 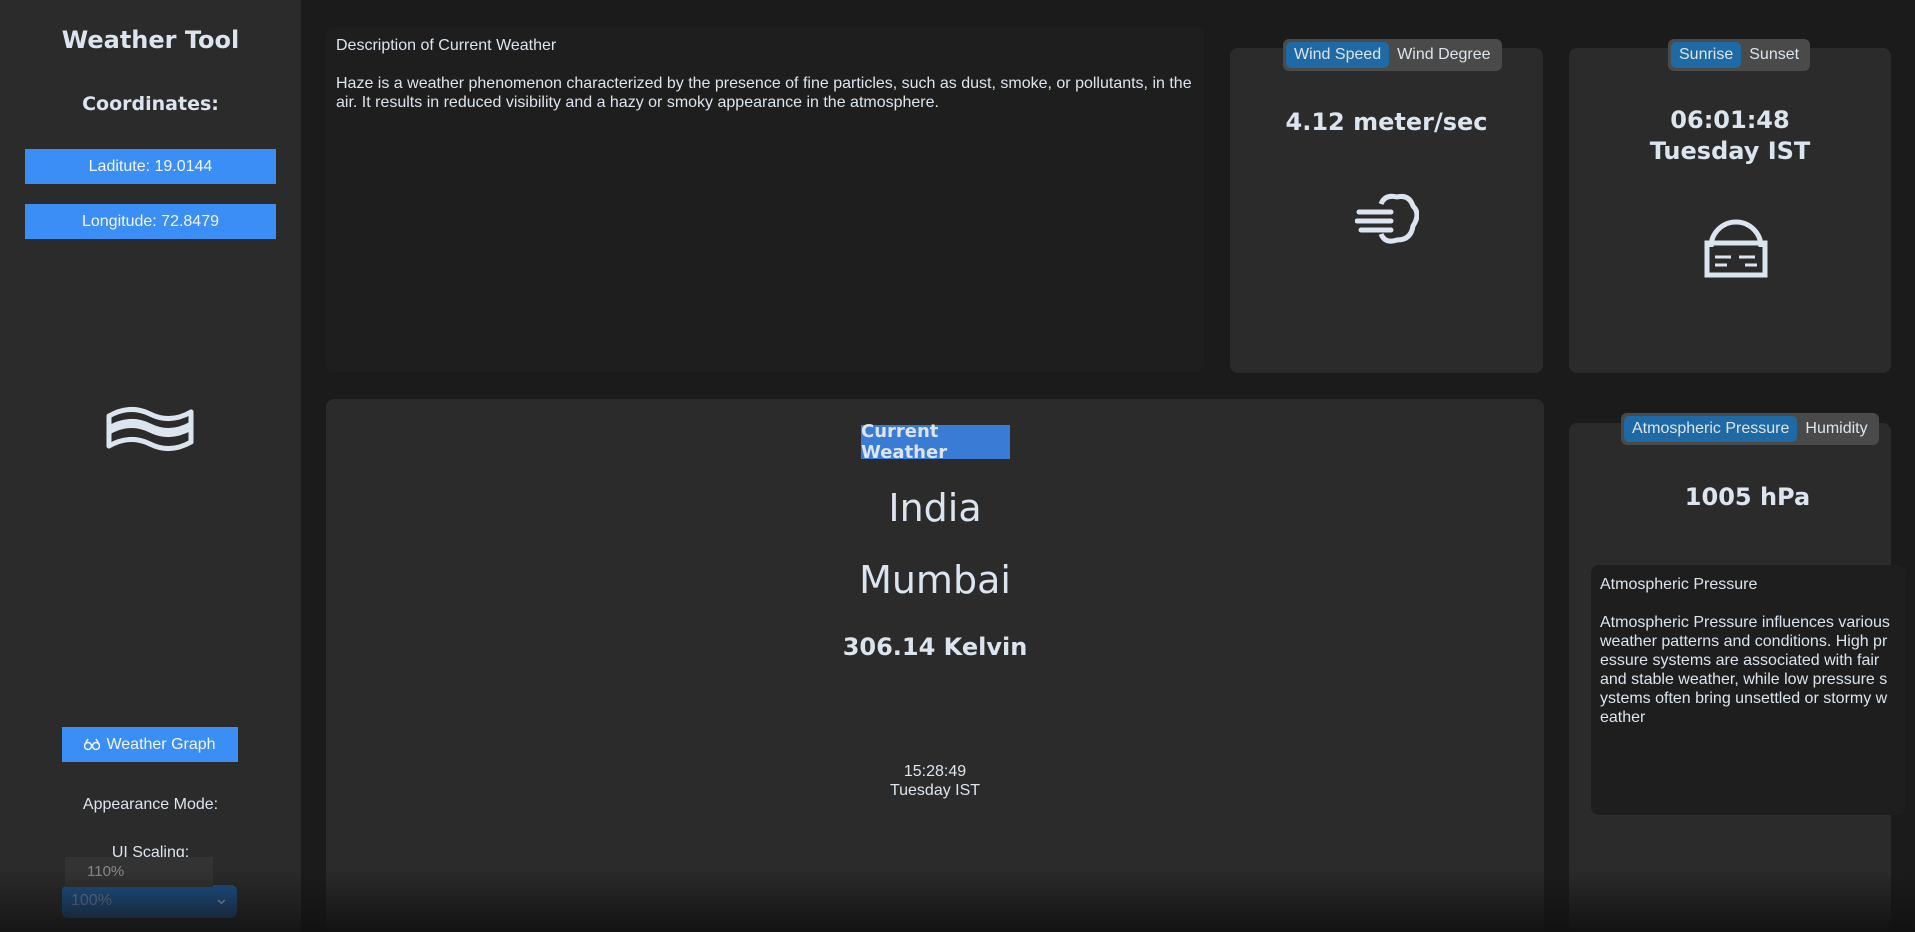 I want to click on bottom-shadow, so click(x=1108, y=901).